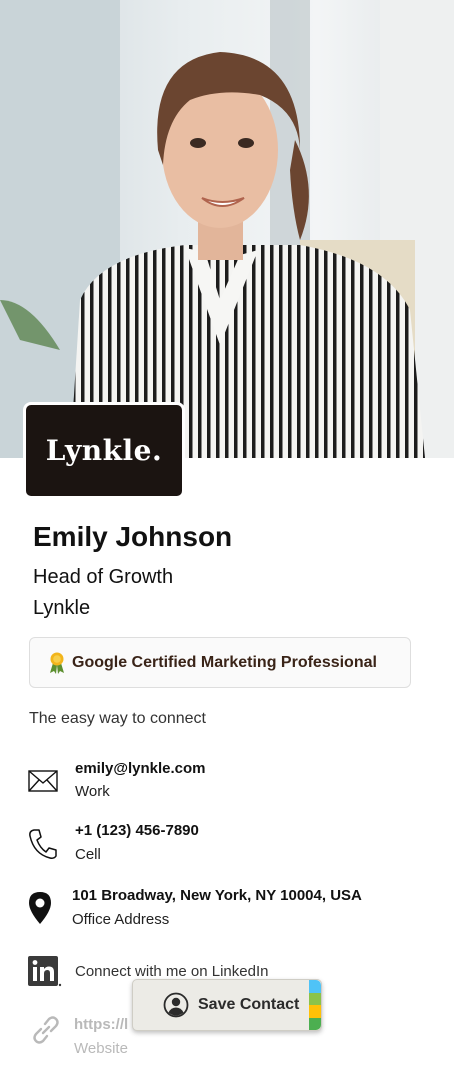 The height and width of the screenshot is (1080, 454). Describe the element at coordinates (43, 781) in the screenshot. I see `envelope-icon` at that location.